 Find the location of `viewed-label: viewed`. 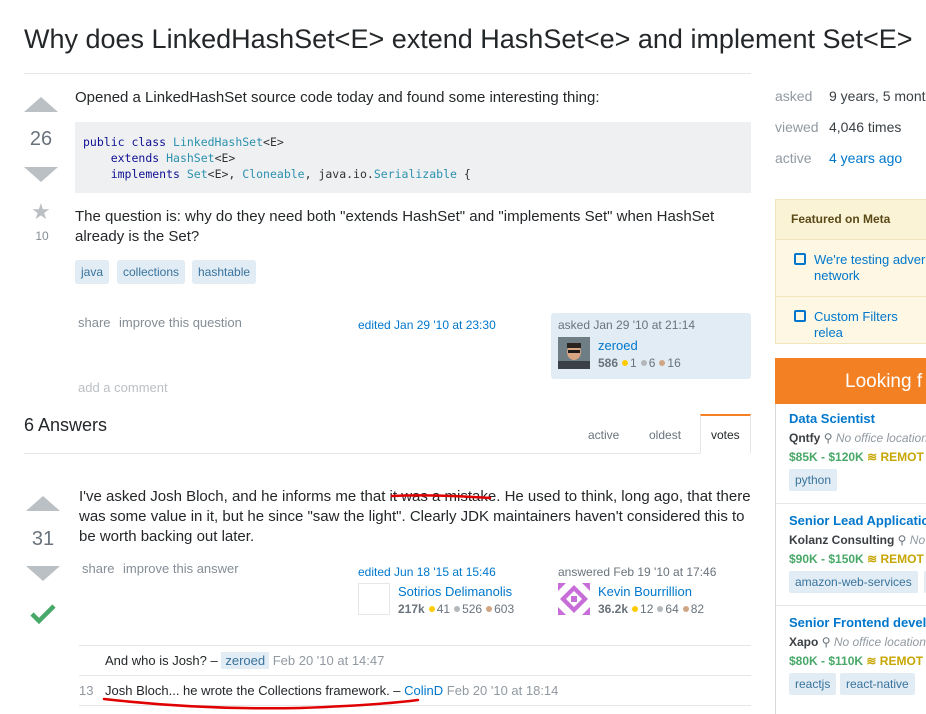

viewed-label: viewed is located at coordinates (797, 127).